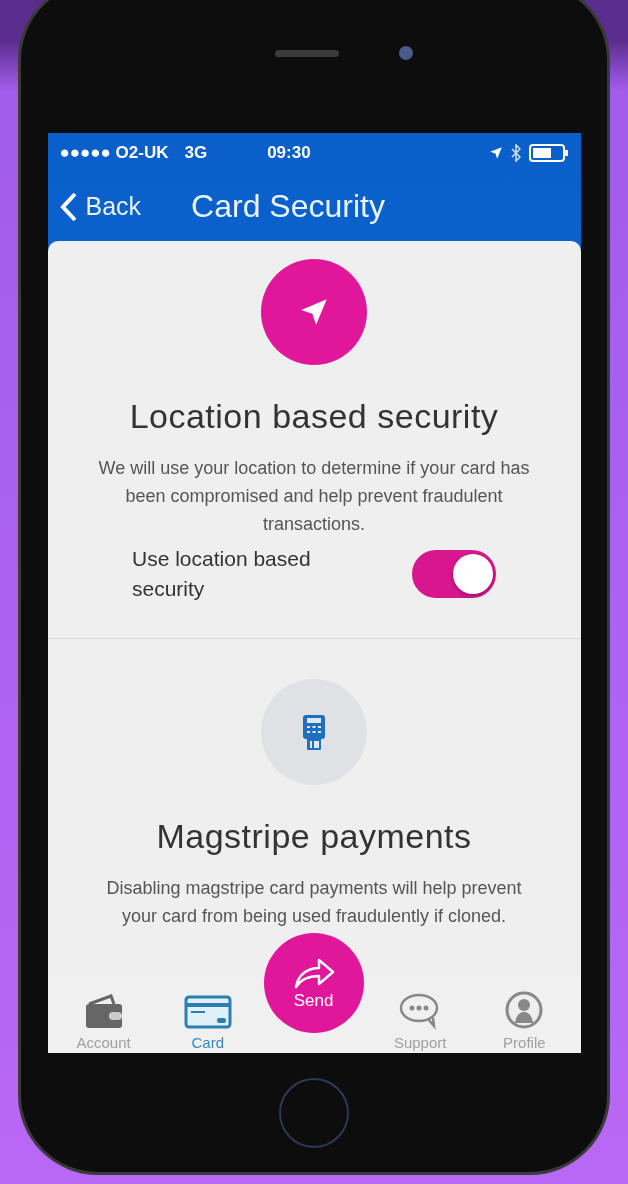 The width and height of the screenshot is (628, 1184). Describe the element at coordinates (114, 152) in the screenshot. I see `carrier-name: ●●●●● O2-UK` at that location.